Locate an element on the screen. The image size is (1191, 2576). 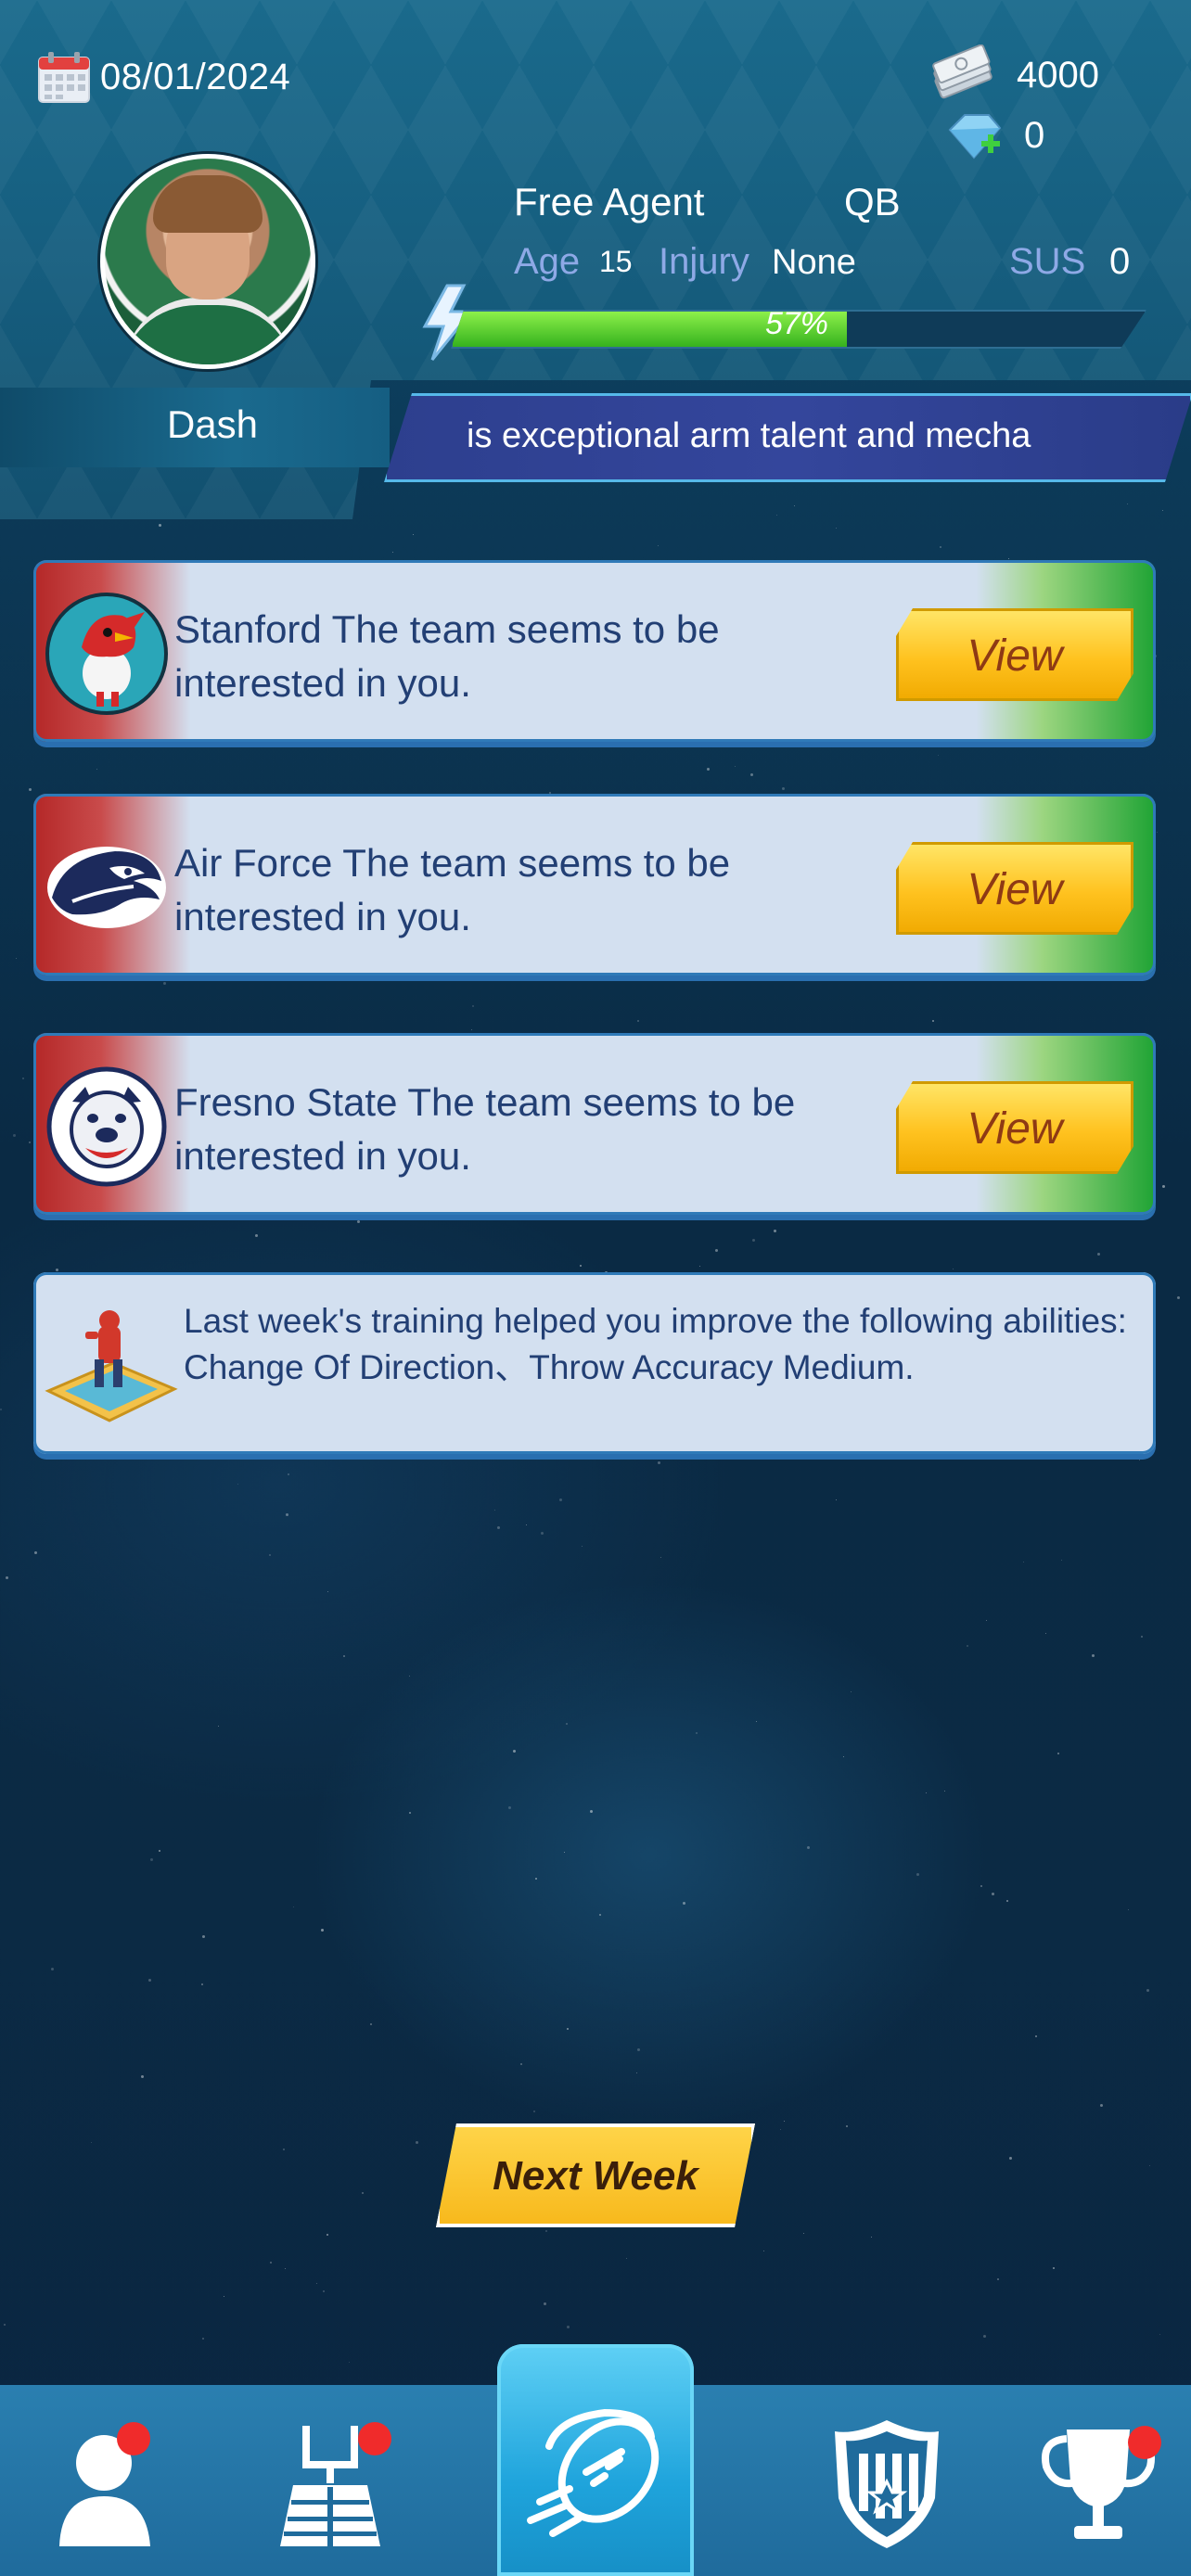
ticker-text: is exceptional arm talent and mecha is located at coordinates (749, 435).